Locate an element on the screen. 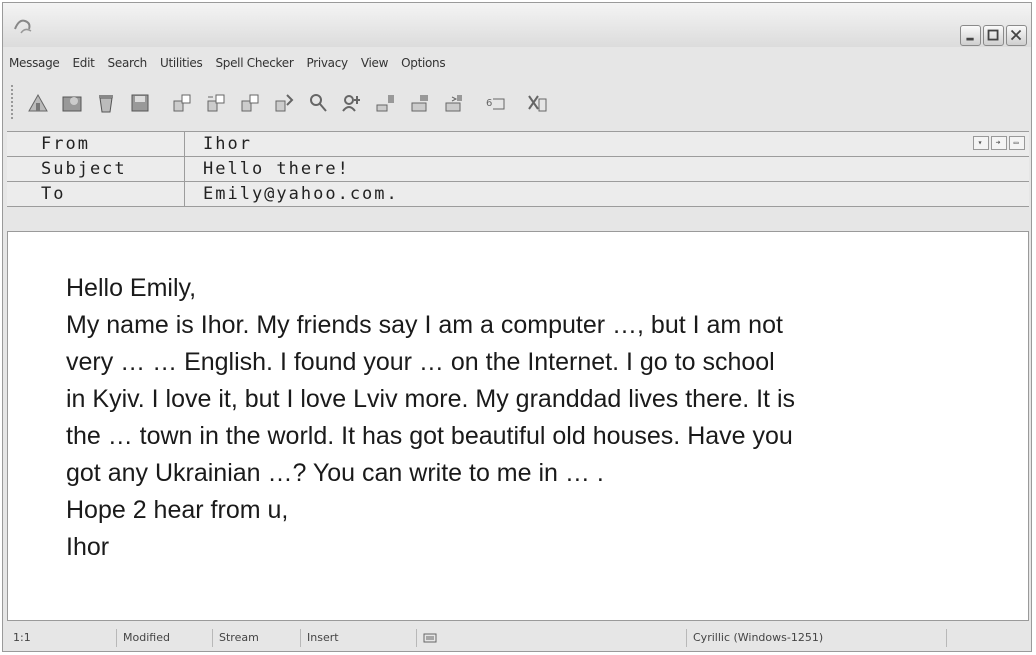 Image resolution: width=1036 pixels, height=655 pixels. subject-field: Hello there! is located at coordinates (607, 169).